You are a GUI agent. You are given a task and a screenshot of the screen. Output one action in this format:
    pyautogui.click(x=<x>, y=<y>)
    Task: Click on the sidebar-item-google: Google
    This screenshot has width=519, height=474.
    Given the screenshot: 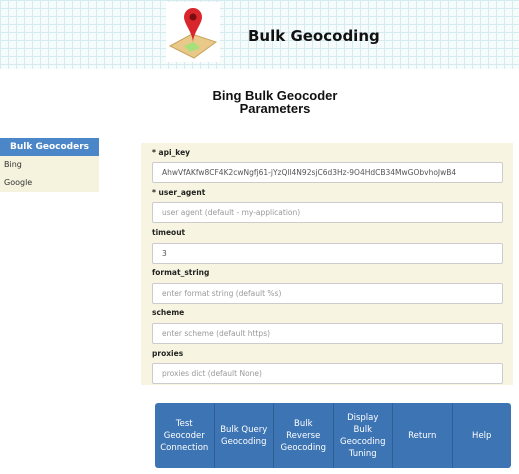 What is the action you would take?
    pyautogui.click(x=49, y=183)
    